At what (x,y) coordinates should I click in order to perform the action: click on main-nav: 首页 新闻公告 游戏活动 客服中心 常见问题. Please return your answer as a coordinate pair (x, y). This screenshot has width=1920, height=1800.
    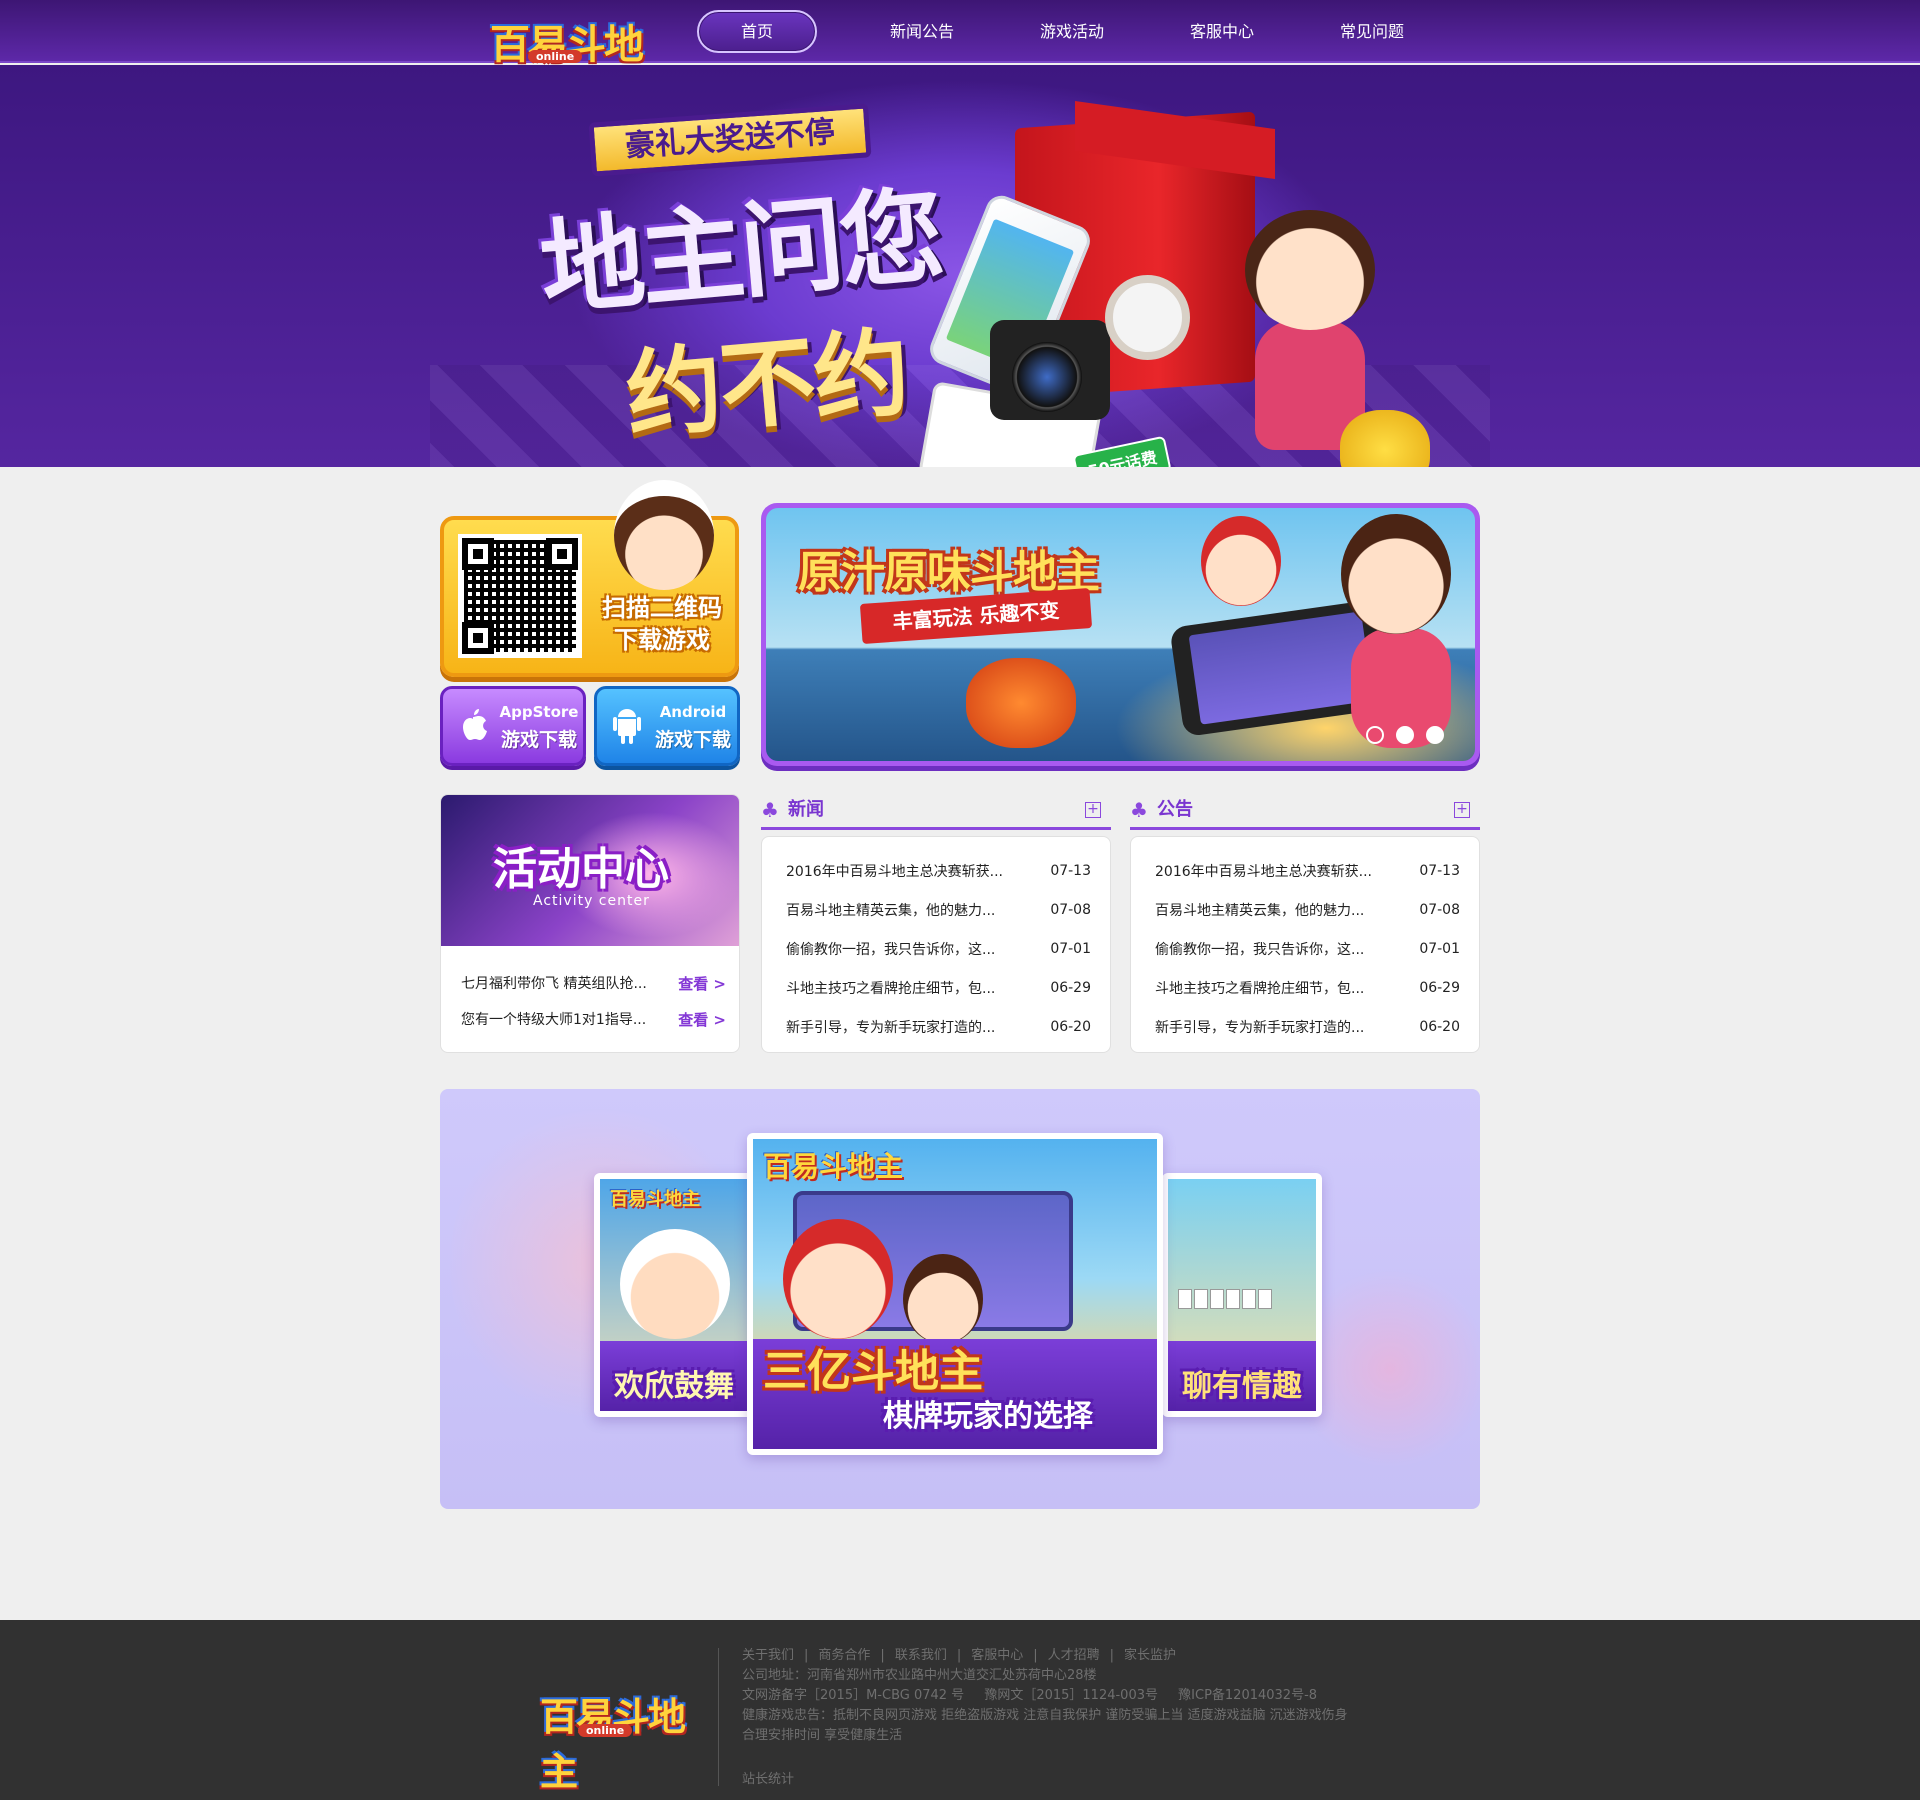
    Looking at the image, I should click on (1072, 31).